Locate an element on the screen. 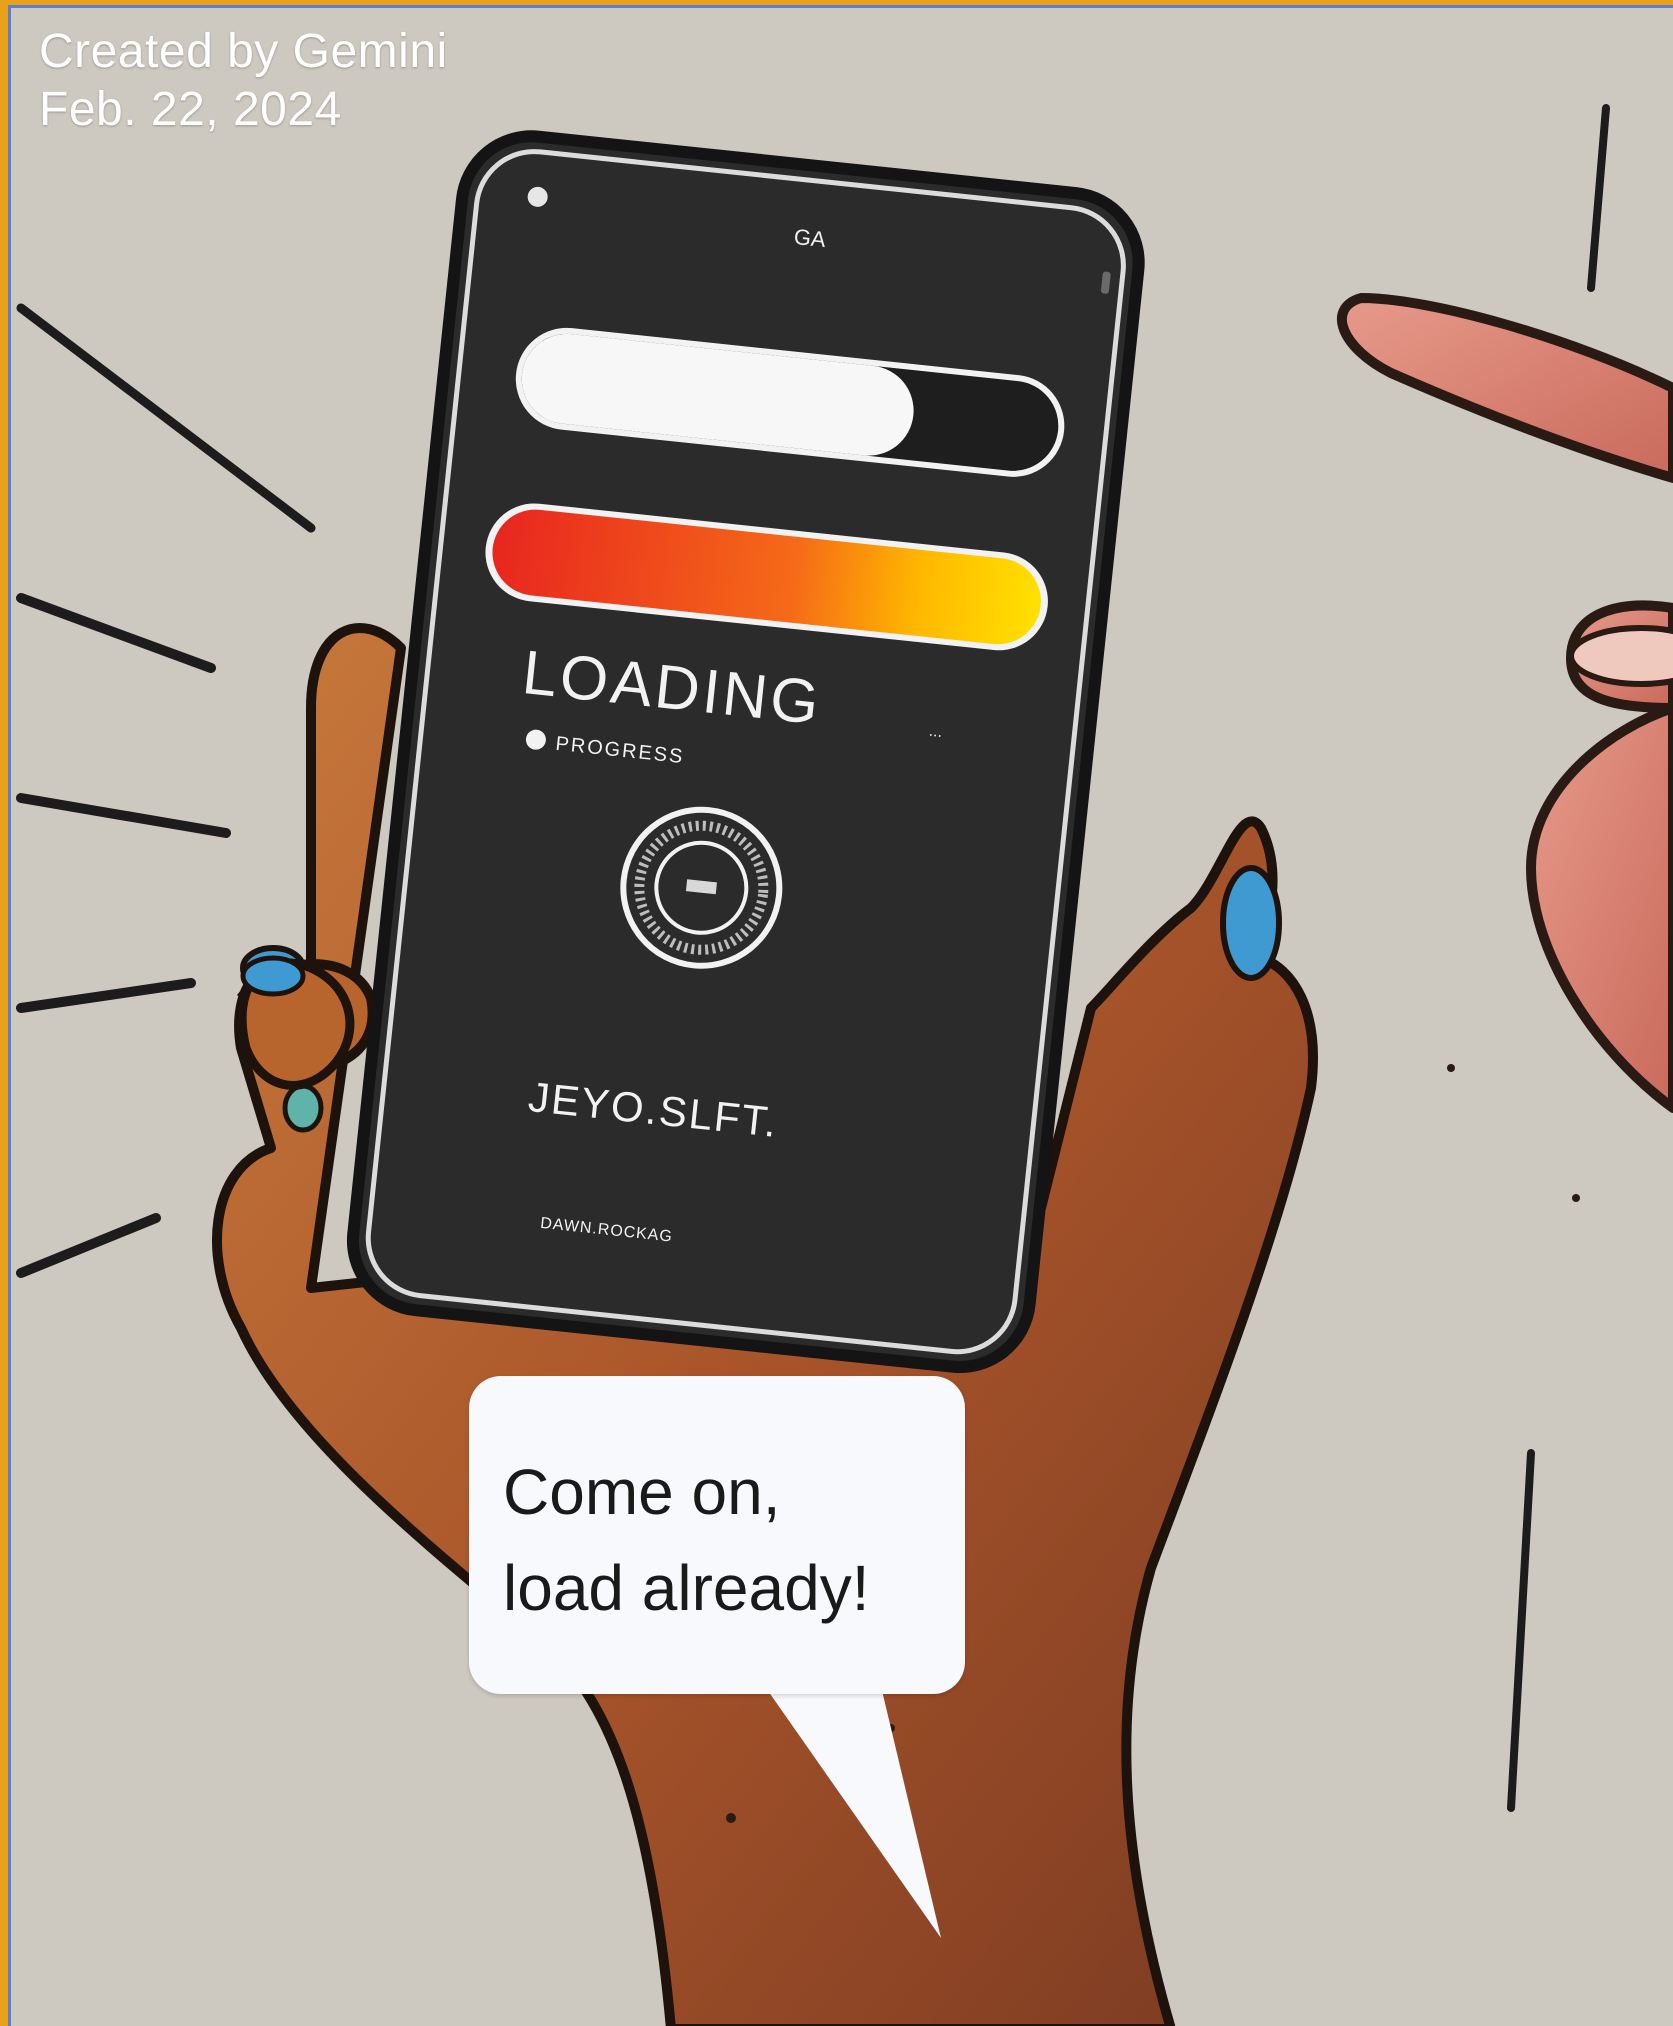 The height and width of the screenshot is (2026, 1673). speech-line-2: load already! is located at coordinates (686, 1588).